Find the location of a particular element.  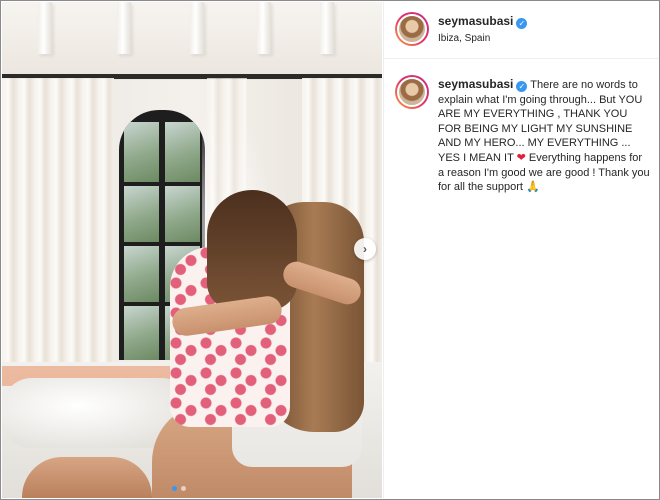

chevron-right-icon: › is located at coordinates (365, 249).